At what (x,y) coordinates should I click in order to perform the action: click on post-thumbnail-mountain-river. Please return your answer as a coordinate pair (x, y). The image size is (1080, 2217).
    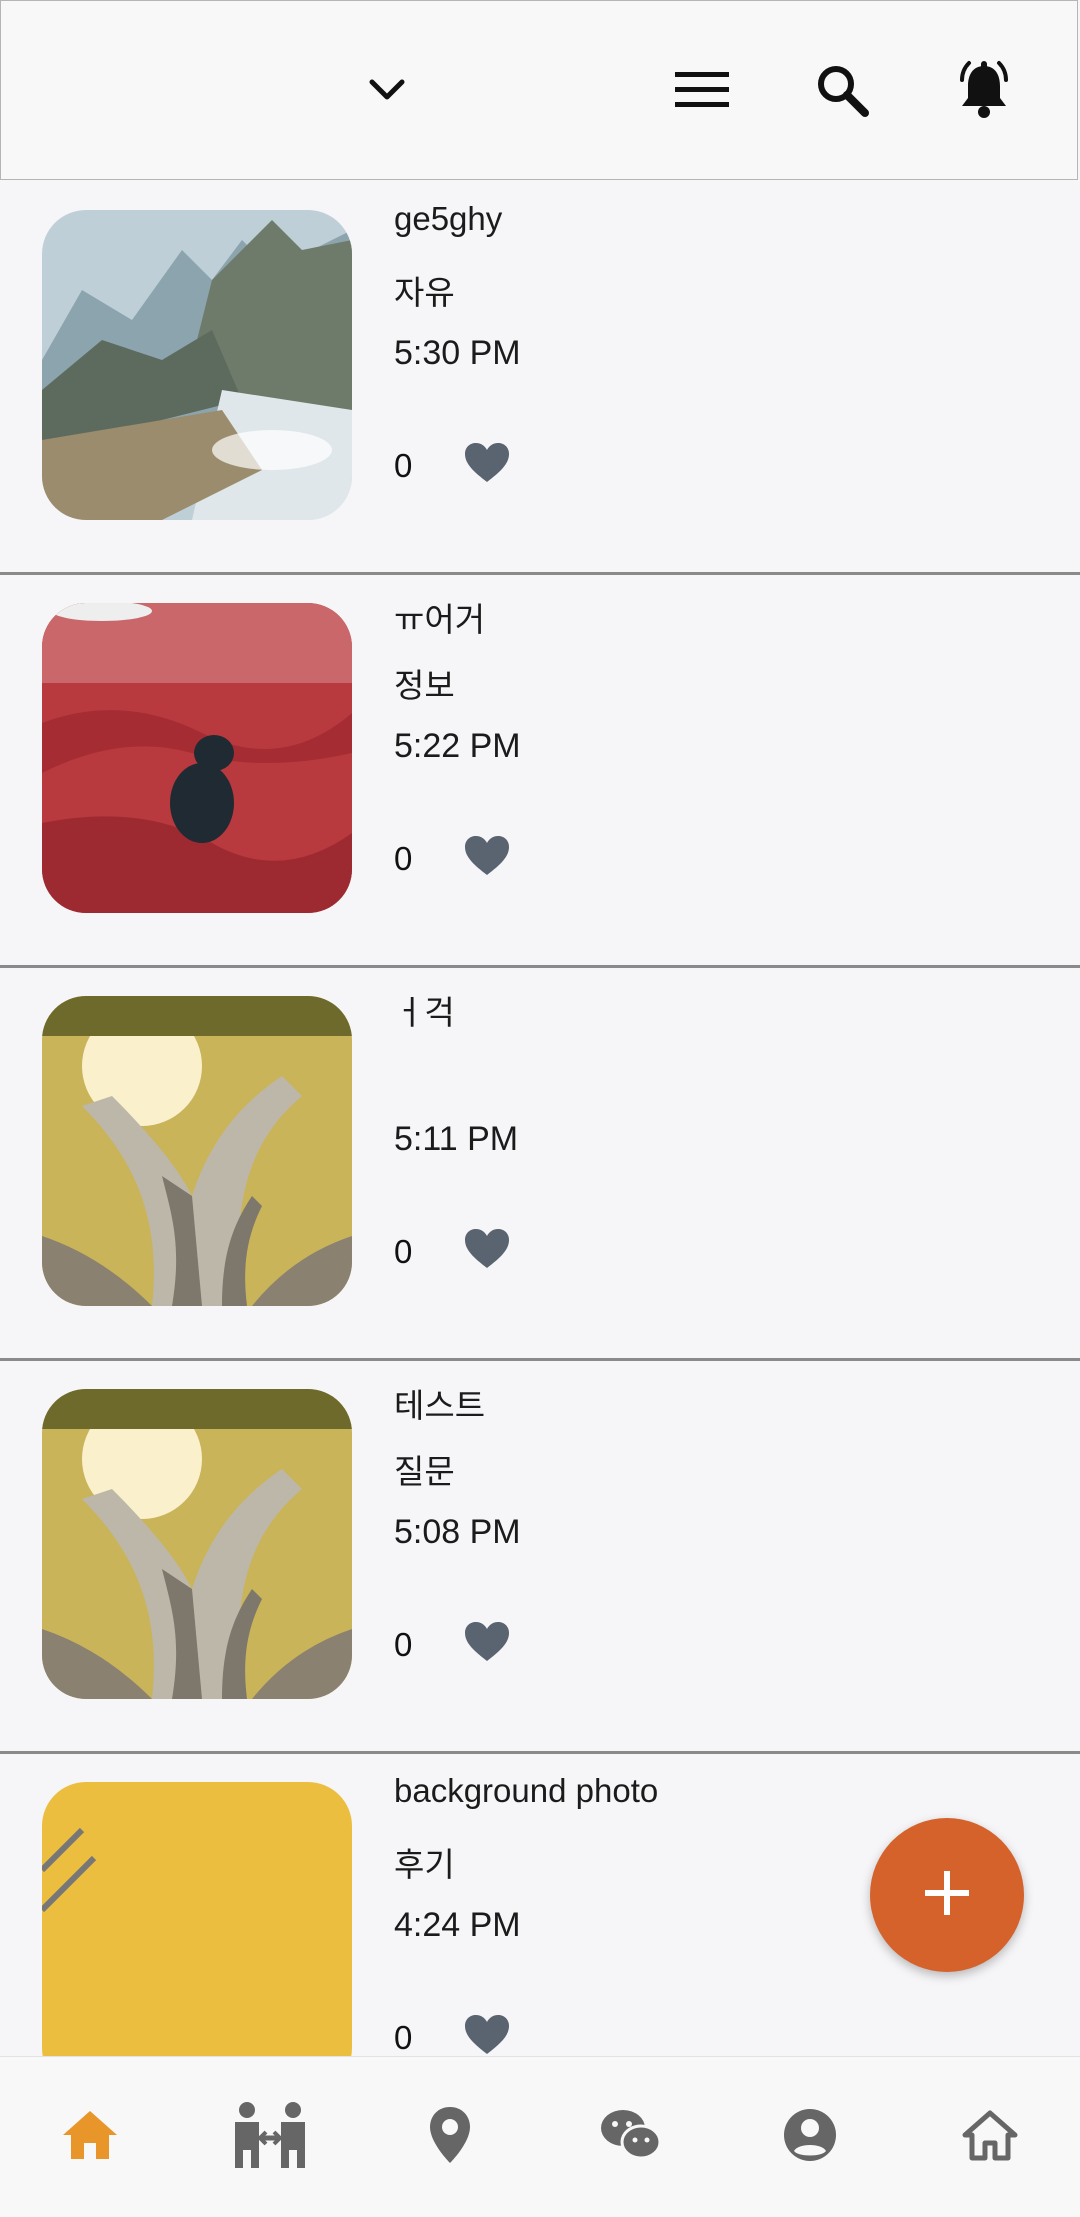
    Looking at the image, I should click on (197, 365).